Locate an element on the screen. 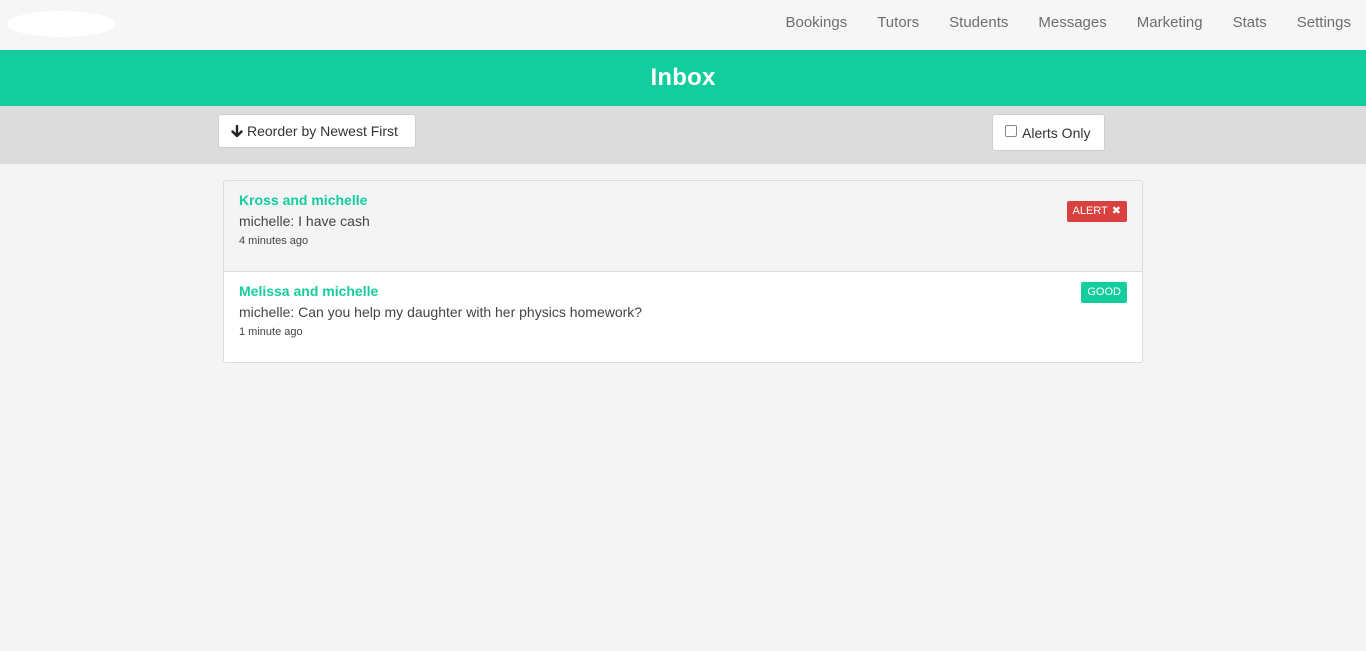 The height and width of the screenshot is (651, 1366). nav-link-stats: Stats is located at coordinates (1250, 23).